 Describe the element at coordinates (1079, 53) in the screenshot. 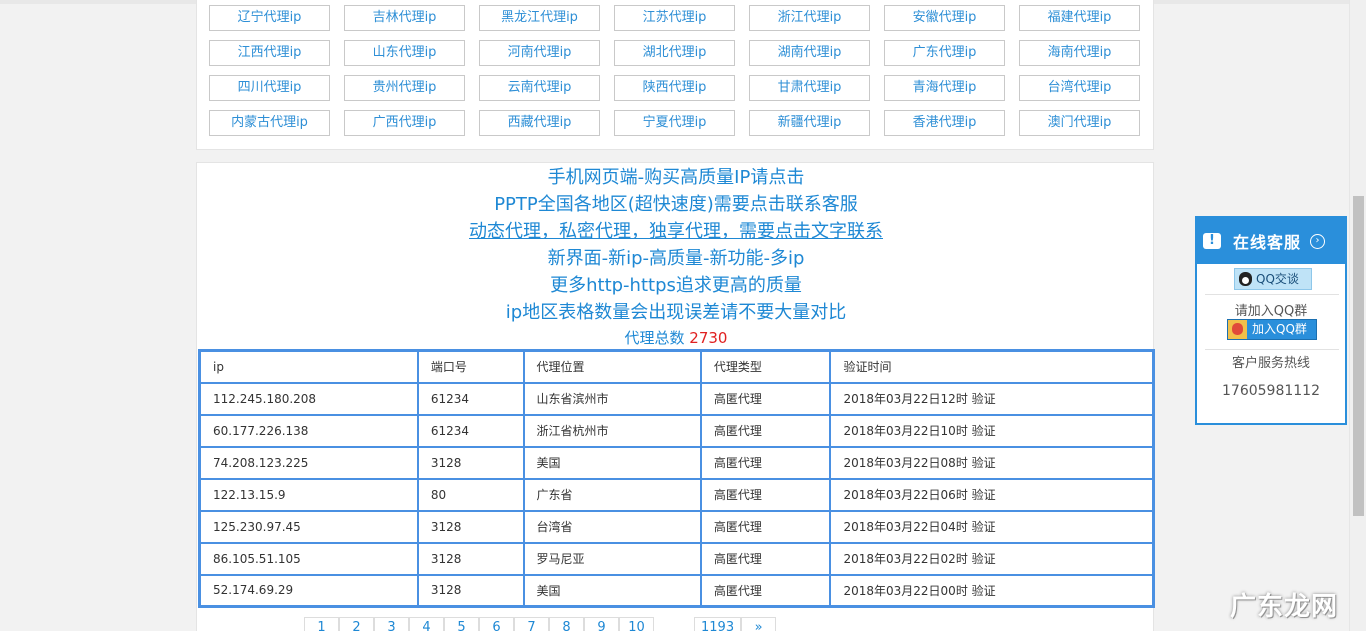

I see `region-link: 海南代理ip` at that location.